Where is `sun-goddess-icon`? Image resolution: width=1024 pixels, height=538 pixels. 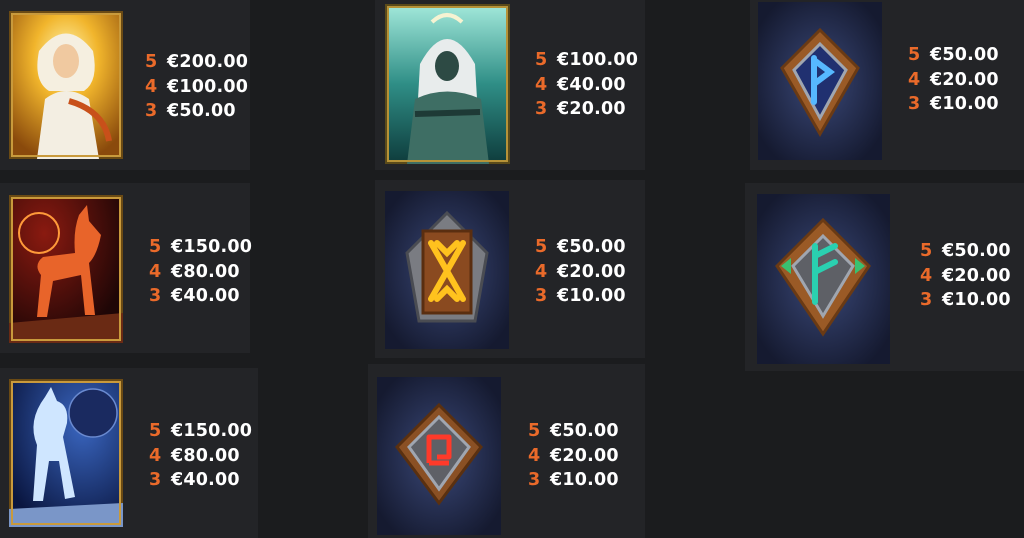 sun-goddess-icon is located at coordinates (66, 85).